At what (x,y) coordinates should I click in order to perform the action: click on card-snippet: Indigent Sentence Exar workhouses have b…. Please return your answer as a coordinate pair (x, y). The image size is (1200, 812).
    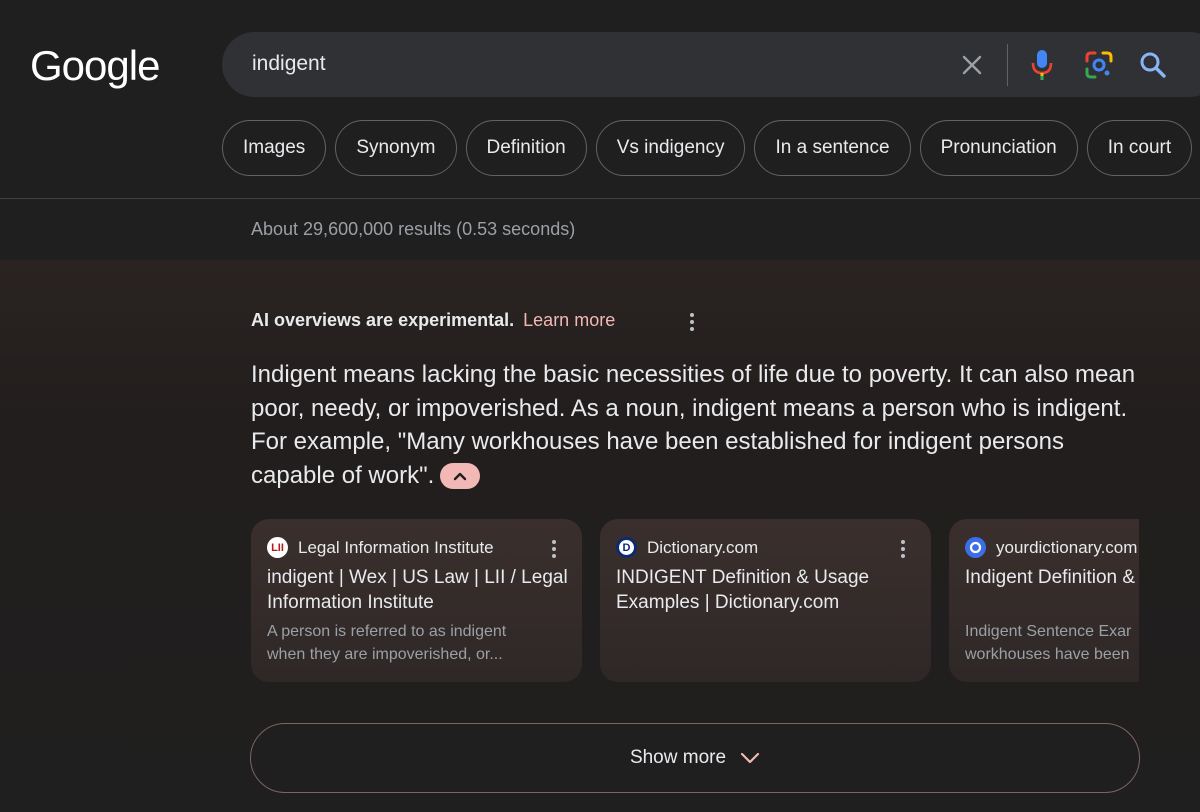
    Looking at the image, I should click on (1052, 643).